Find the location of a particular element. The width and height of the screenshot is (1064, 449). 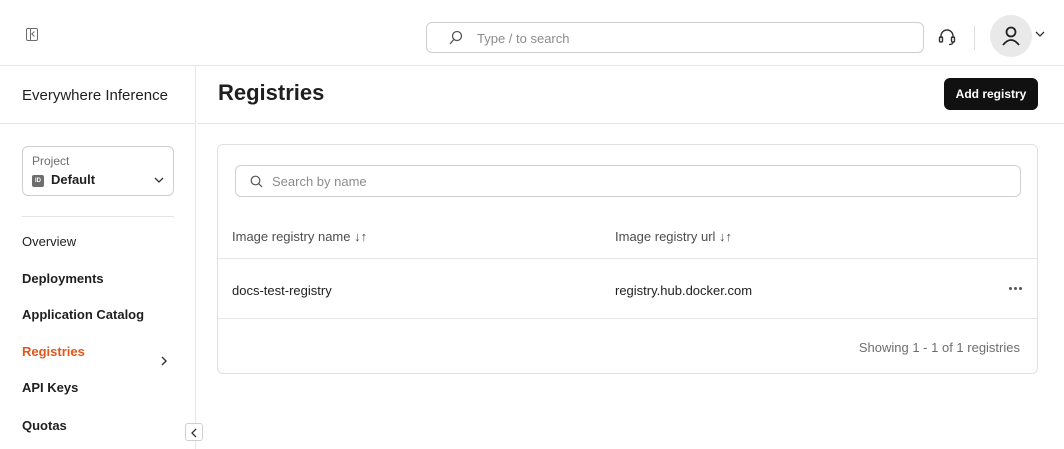

project-id-badge: ID is located at coordinates (38, 181).